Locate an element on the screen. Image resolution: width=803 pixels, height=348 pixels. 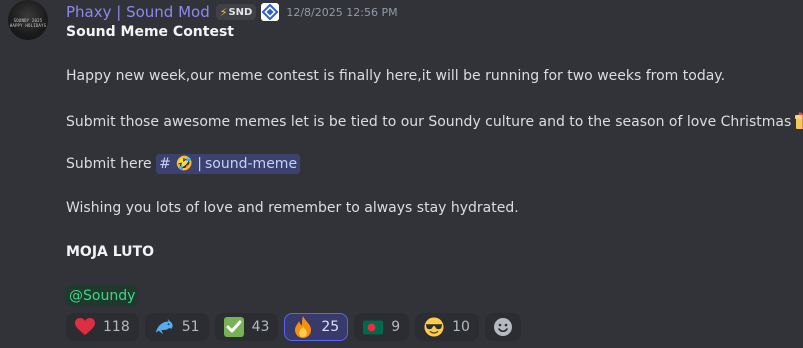
reaction-bar: 118 51 43 25 9 10 is located at coordinates (296, 327).